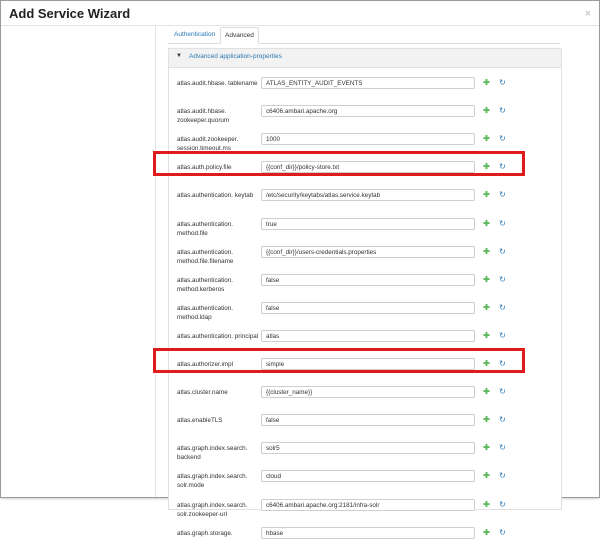 This screenshot has height=555, width=600. What do you see at coordinates (205, 312) in the screenshot?
I see `property-label: atlas.authentication. method.ldap` at bounding box center [205, 312].